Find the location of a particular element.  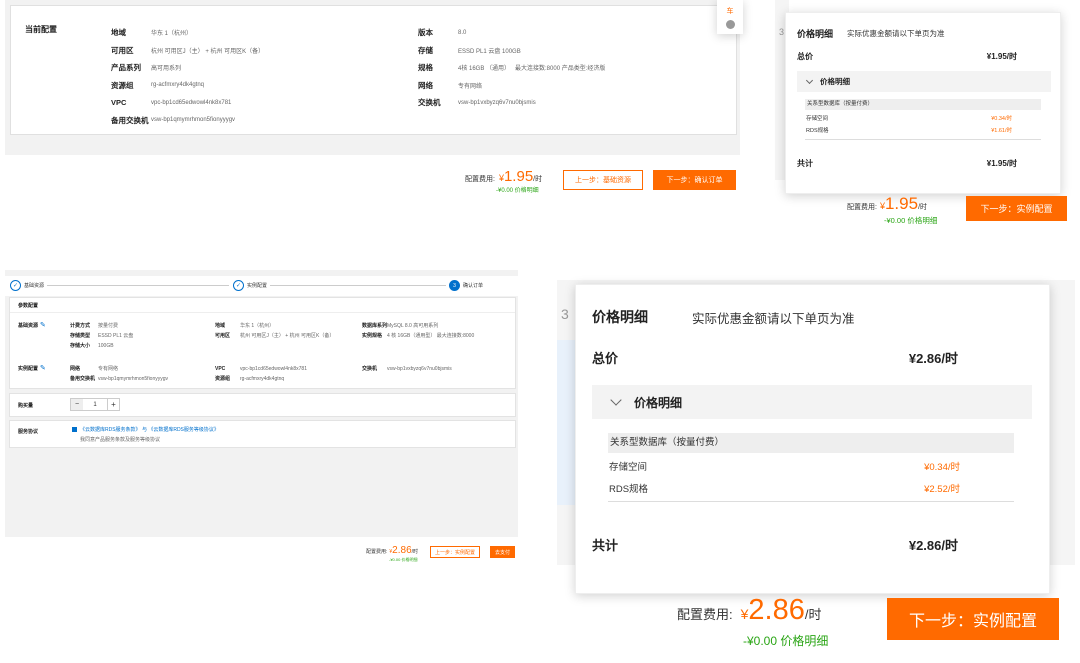

step-line is located at coordinates (122, 285).